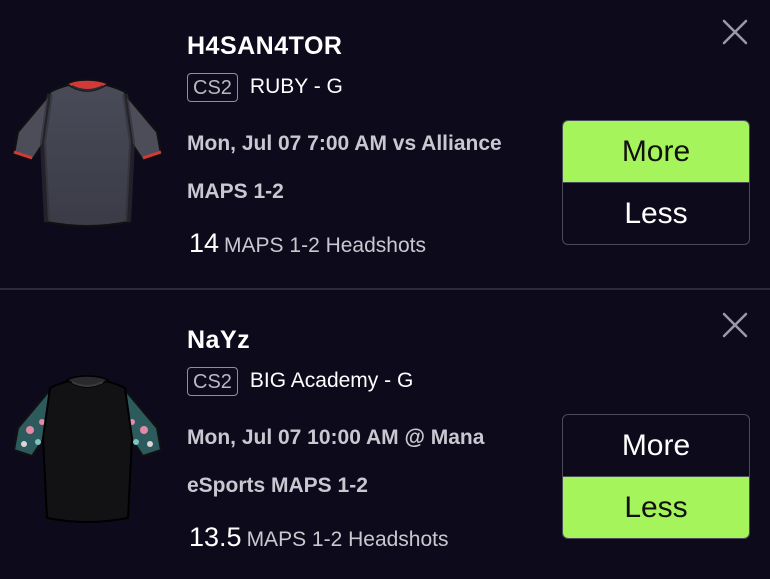  What do you see at coordinates (235, 191) in the screenshot?
I see `match-line-2: MAPS 1-2` at bounding box center [235, 191].